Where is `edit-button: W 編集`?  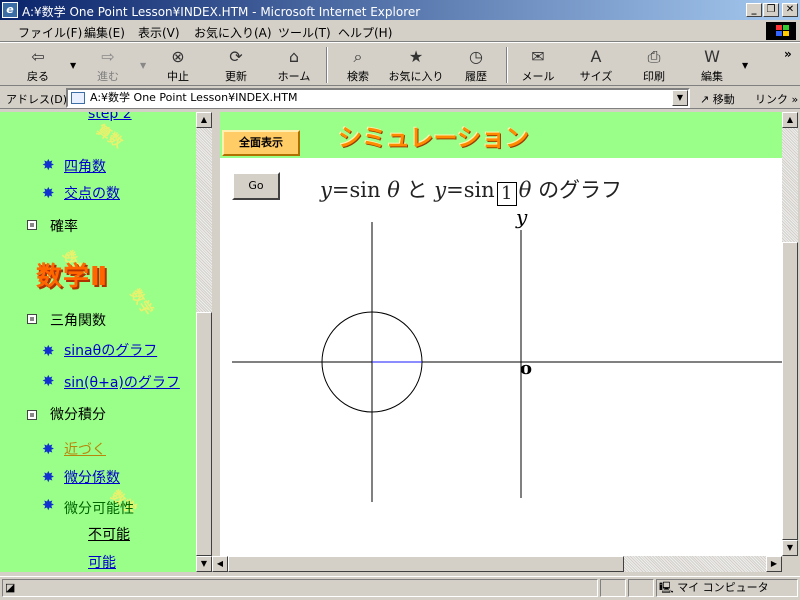 edit-button: W 編集 is located at coordinates (712, 65).